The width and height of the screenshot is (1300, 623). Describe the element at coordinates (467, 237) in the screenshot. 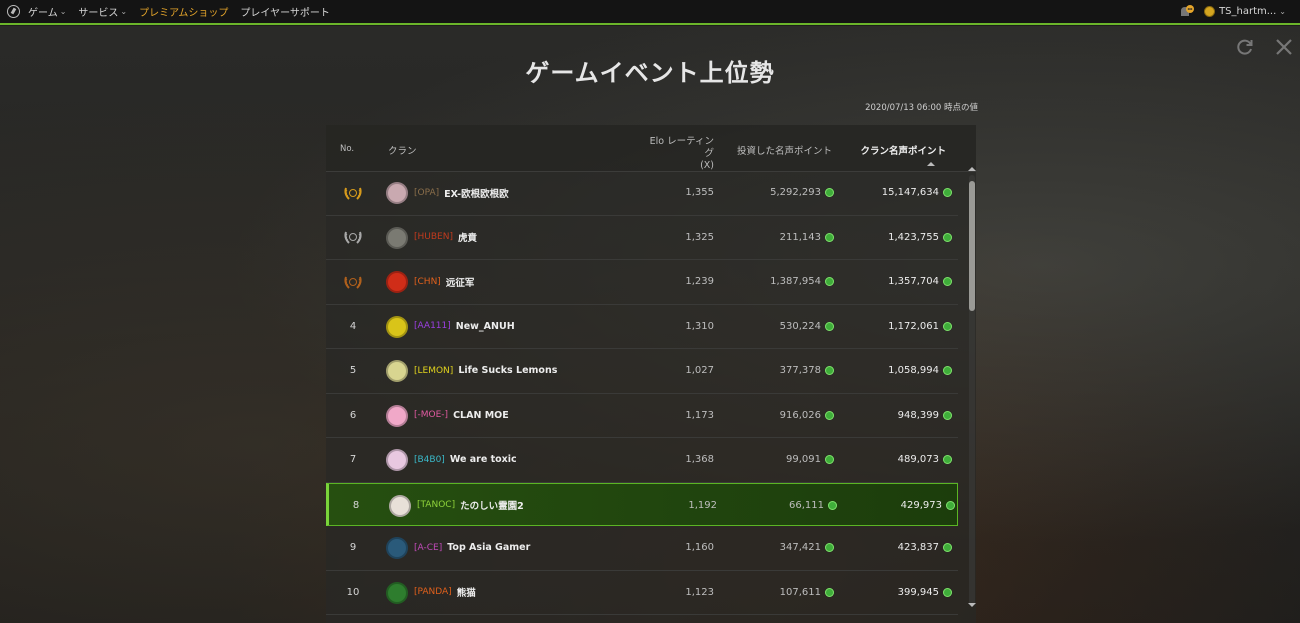

I see `clan-name: 虎賁` at that location.